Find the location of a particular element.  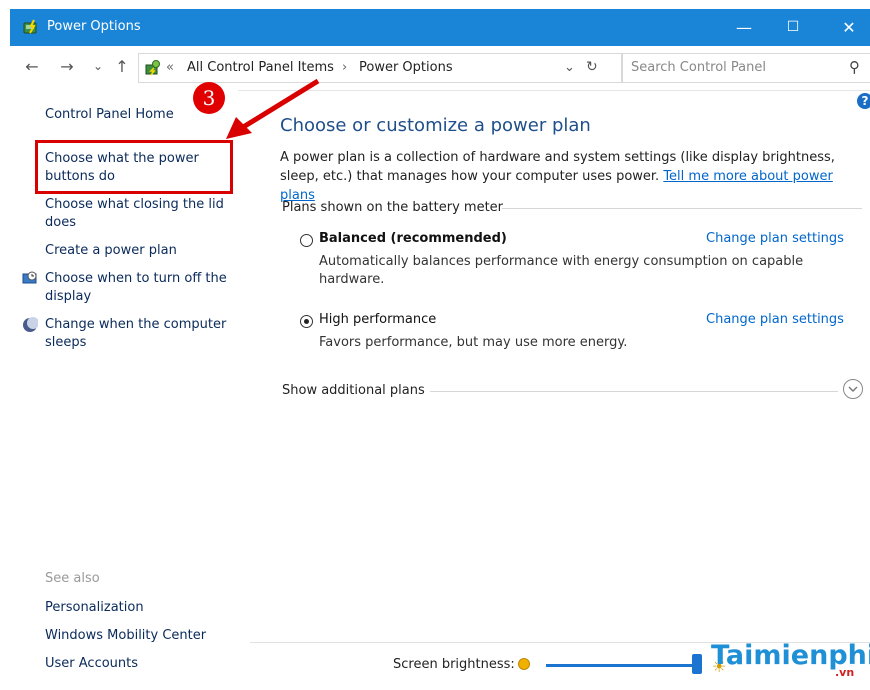

page-title: Choose or customize a power plan is located at coordinates (435, 125).